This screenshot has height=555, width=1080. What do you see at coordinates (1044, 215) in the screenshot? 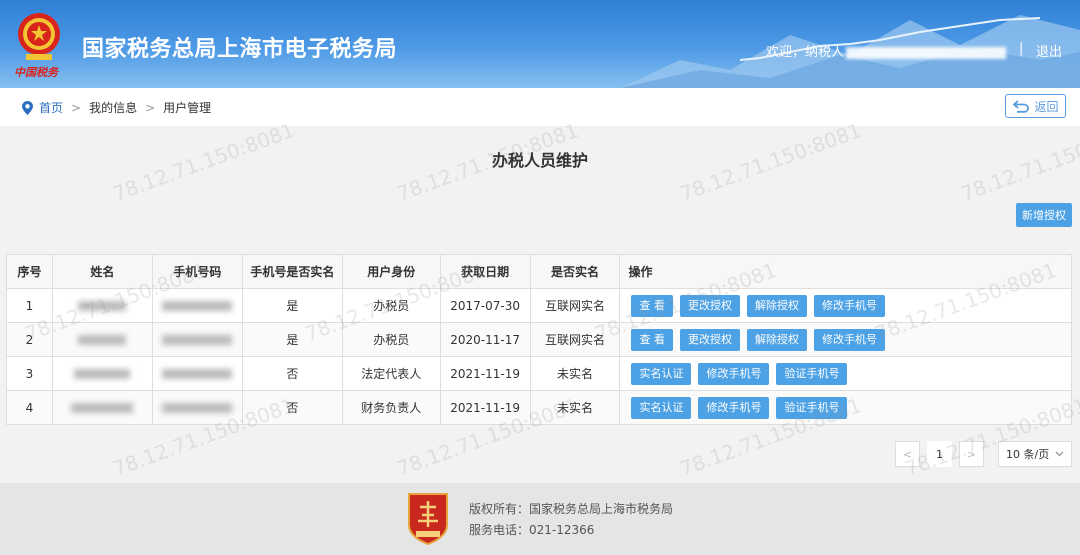
I see `add-authorization-button: 新增授权` at bounding box center [1044, 215].